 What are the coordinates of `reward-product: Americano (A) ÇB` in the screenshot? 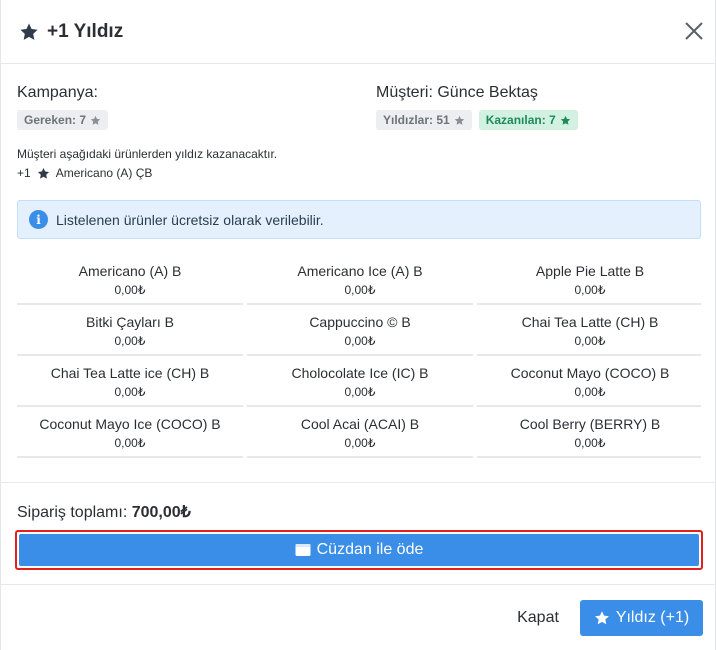 It's located at (104, 173).